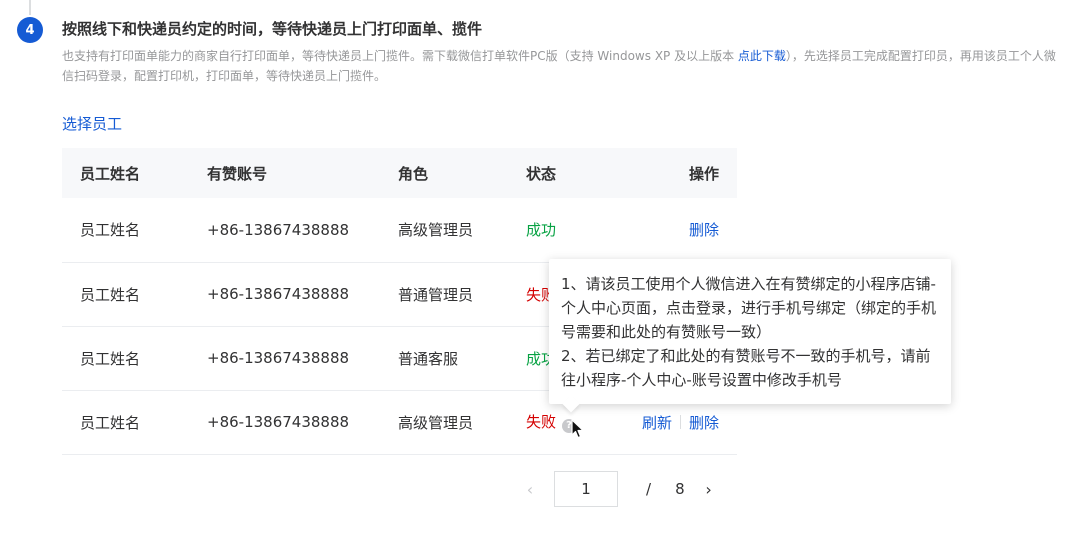 This screenshot has height=541, width=1080. Describe the element at coordinates (541, 230) in the screenshot. I see `status-success-text: 成功` at that location.